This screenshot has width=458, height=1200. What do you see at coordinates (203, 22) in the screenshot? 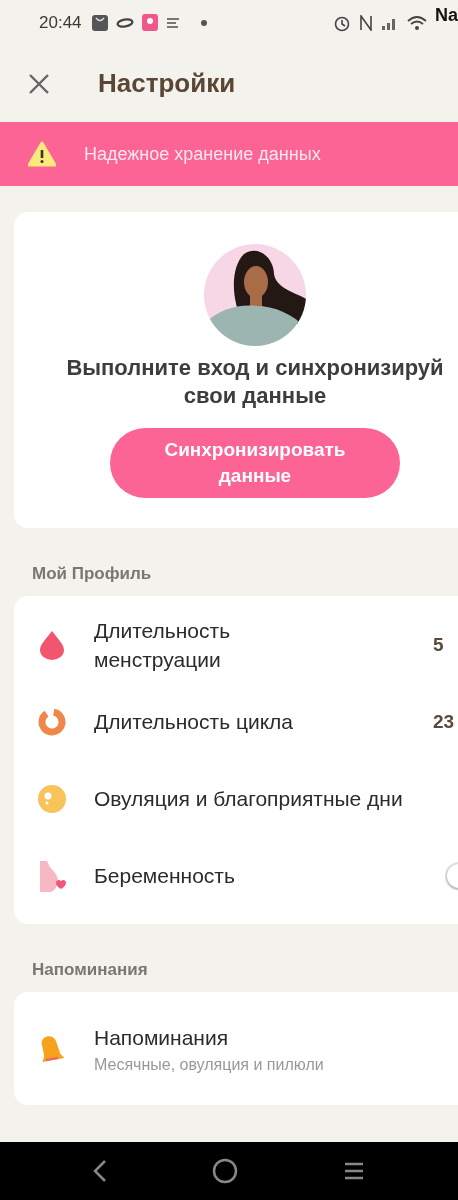
I see `dot-icon` at bounding box center [203, 22].